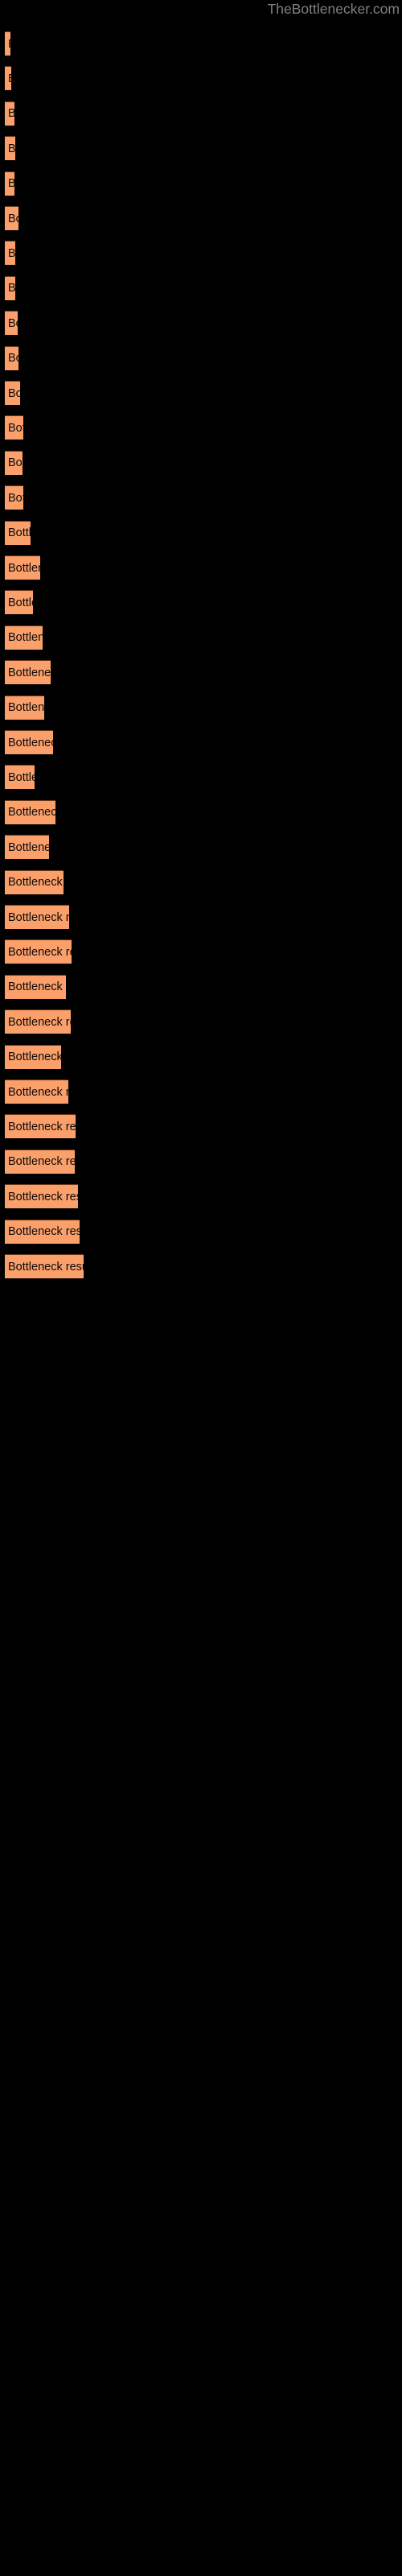 This screenshot has height=2576, width=402. I want to click on site-title: TheBottlenecker.com, so click(333, 9).